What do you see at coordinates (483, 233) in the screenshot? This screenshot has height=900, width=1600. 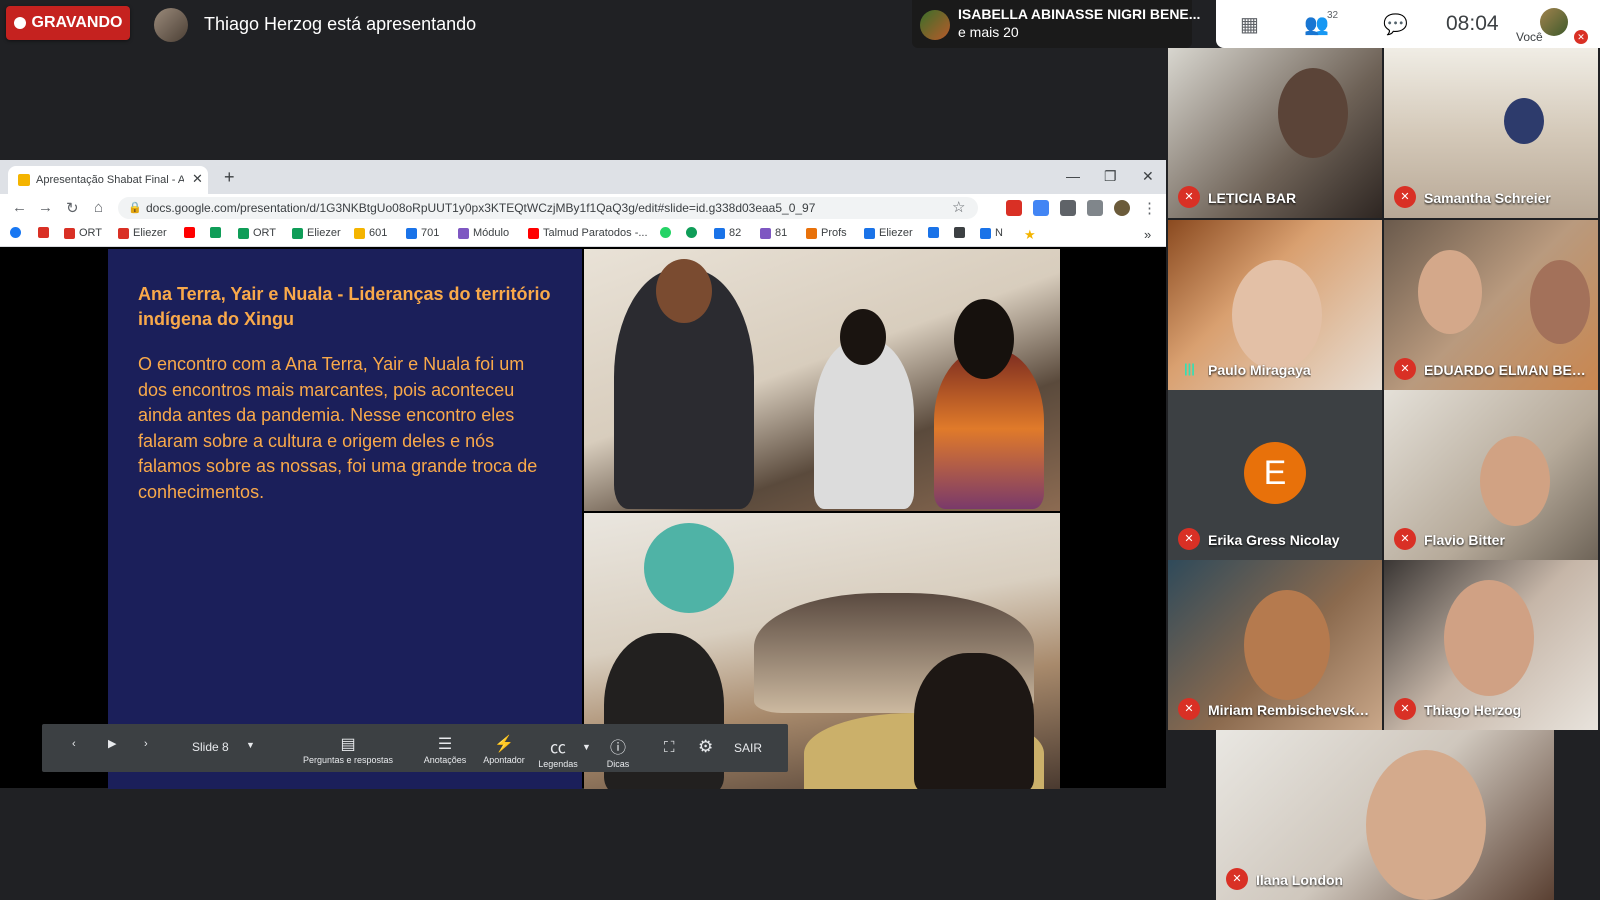 I see `bookmark-item: Módulo` at bounding box center [483, 233].